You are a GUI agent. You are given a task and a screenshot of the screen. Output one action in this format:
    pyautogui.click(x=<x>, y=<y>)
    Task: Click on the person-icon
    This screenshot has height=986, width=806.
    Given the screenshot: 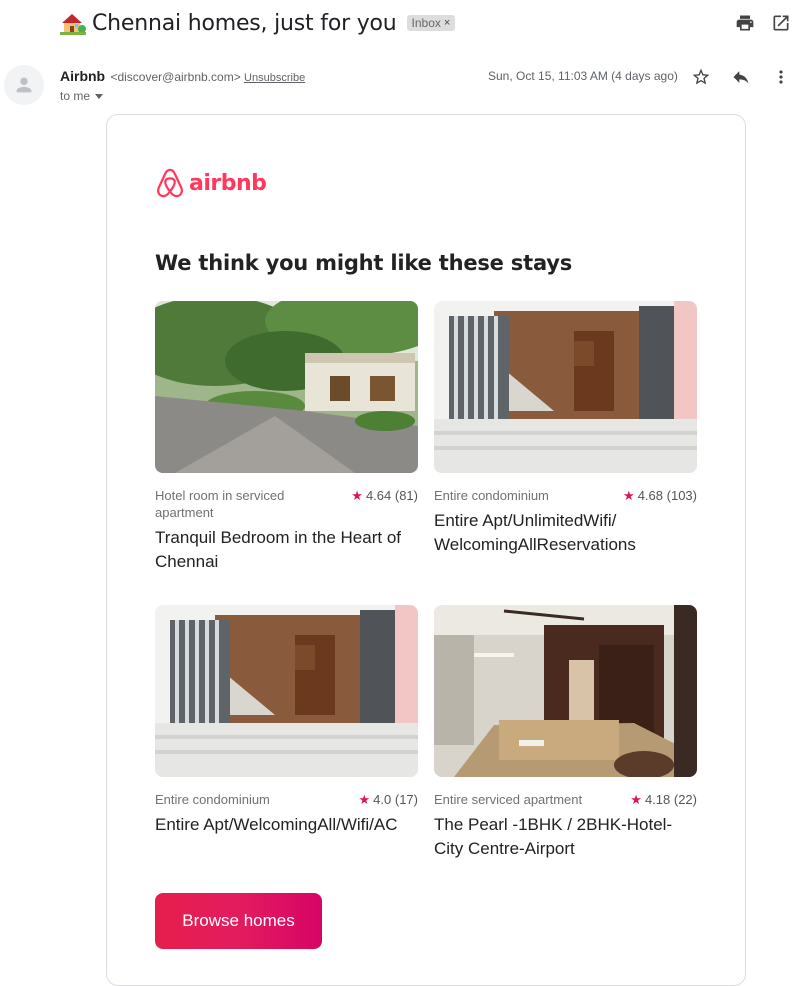 What is the action you would take?
    pyautogui.click(x=24, y=85)
    